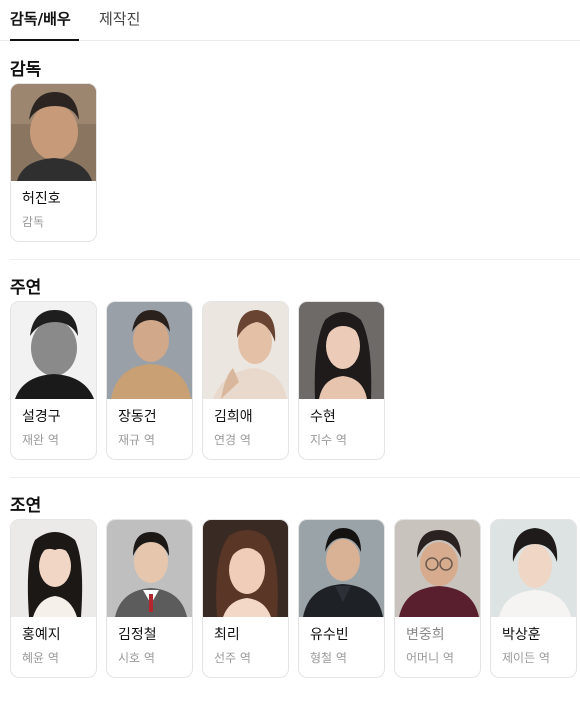 The image size is (580, 706). Describe the element at coordinates (323, 417) in the screenshot. I see `person-name: 수현` at that location.